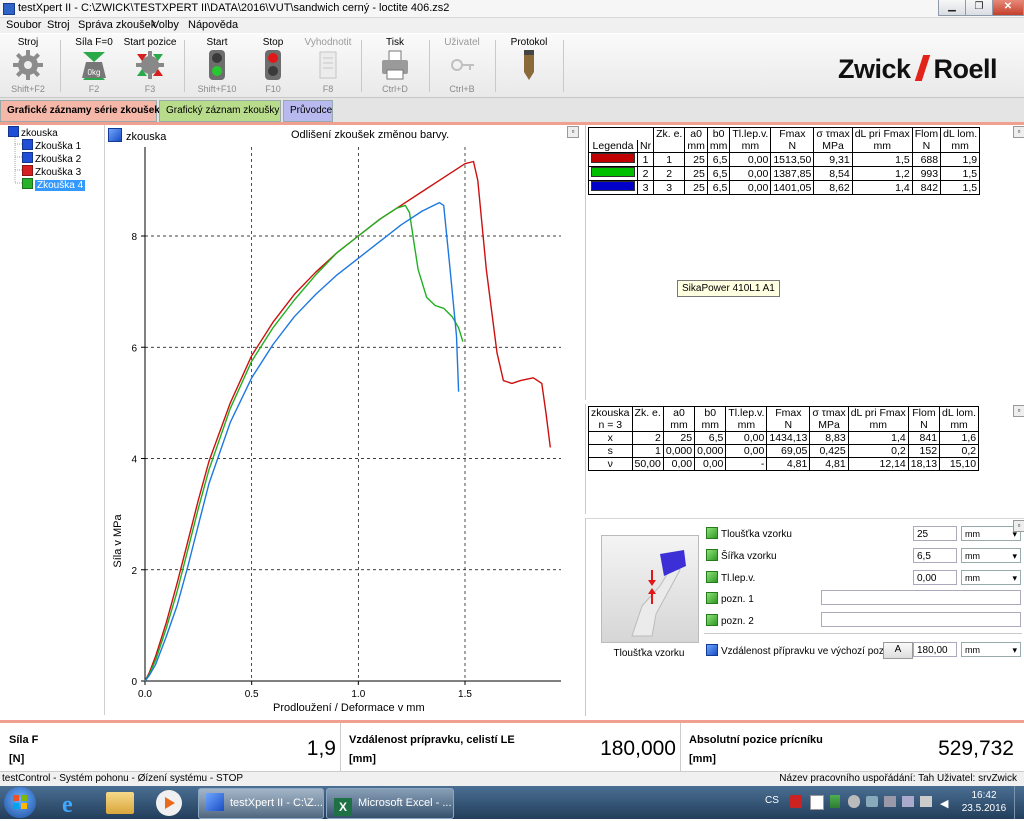 The height and width of the screenshot is (821, 1024). Describe the element at coordinates (647, 438) in the screenshot. I see `stats-cell: 2` at that location.